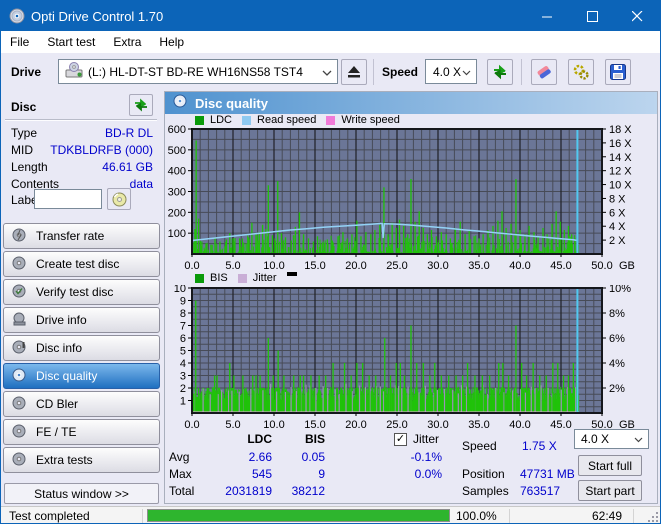  I want to click on axis-tick-label: 12 X, so click(620, 172).